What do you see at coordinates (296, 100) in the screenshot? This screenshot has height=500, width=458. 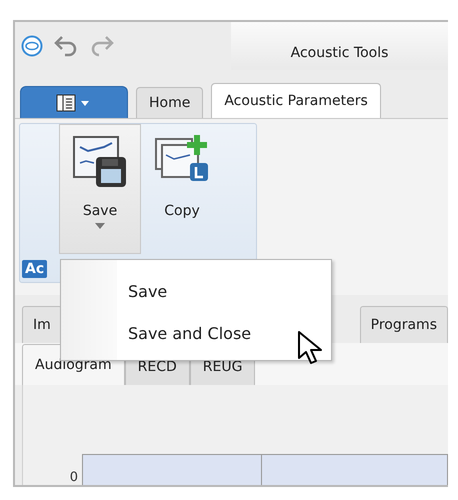 I see `ribbon-tab: Acoustic Parameters` at bounding box center [296, 100].